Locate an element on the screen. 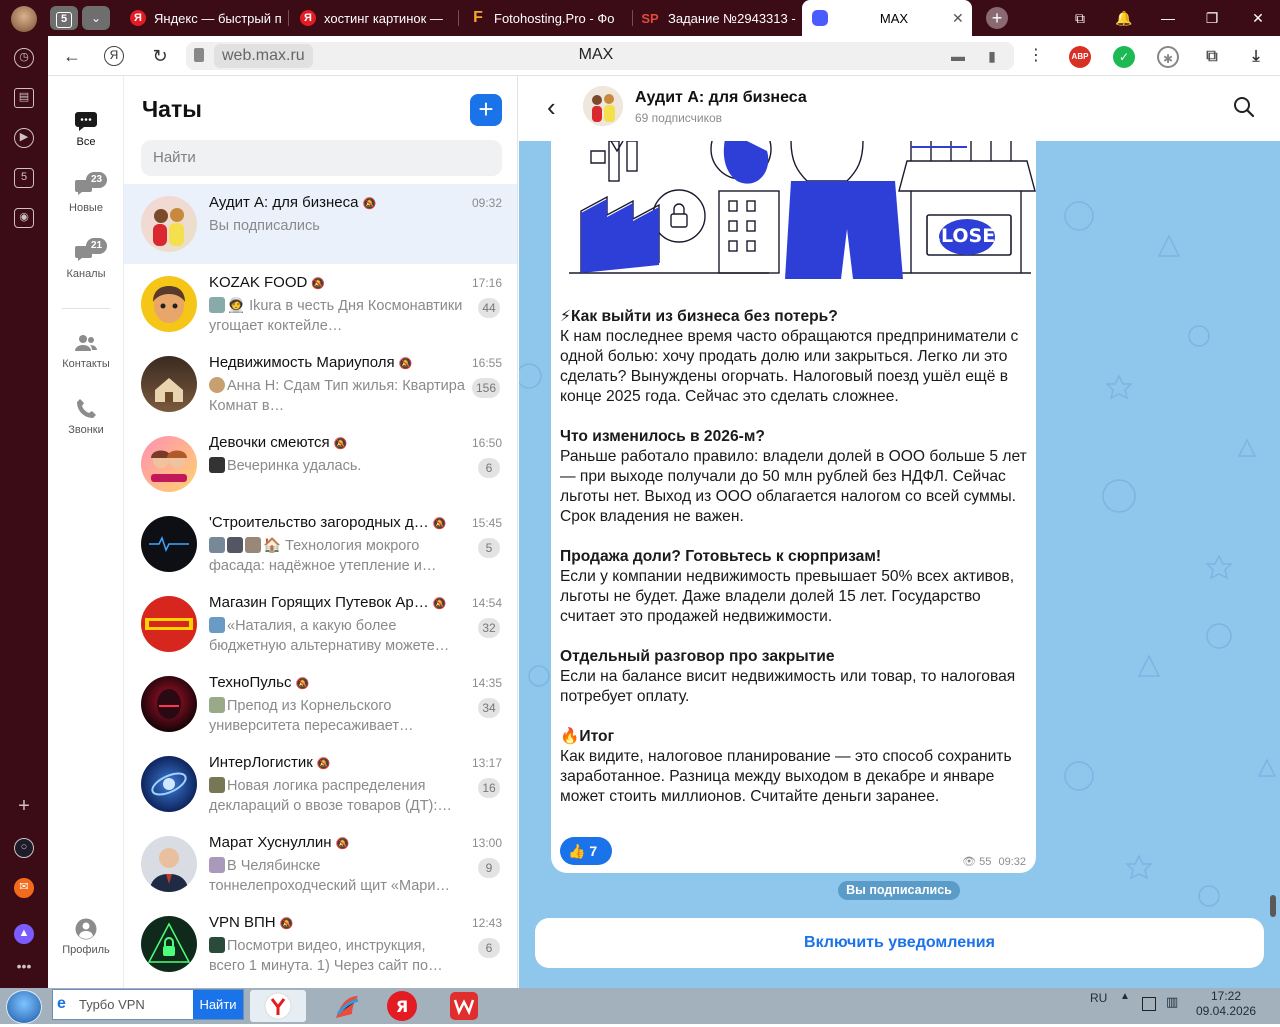 The width and height of the screenshot is (1280, 1027). reload-icon: ↻ is located at coordinates (160, 56).